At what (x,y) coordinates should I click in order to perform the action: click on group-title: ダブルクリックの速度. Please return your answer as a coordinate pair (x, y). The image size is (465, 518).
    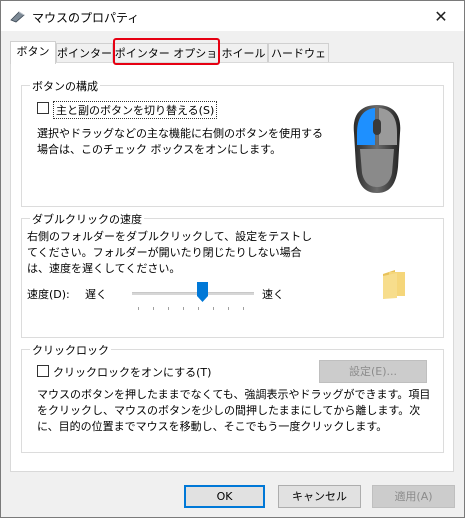
    Looking at the image, I should click on (87, 219).